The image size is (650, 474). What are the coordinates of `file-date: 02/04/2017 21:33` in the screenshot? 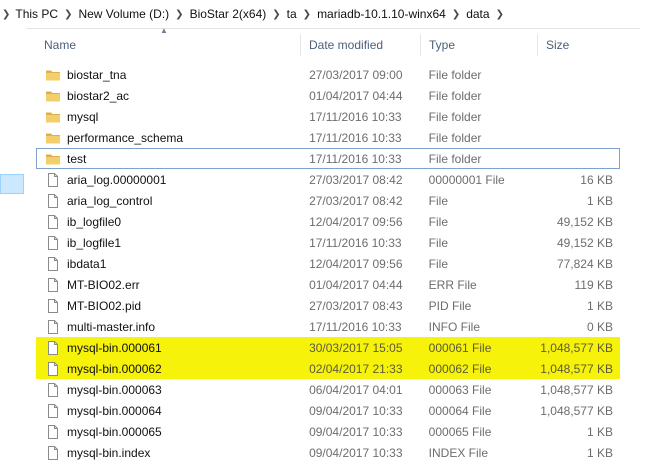 It's located at (356, 368).